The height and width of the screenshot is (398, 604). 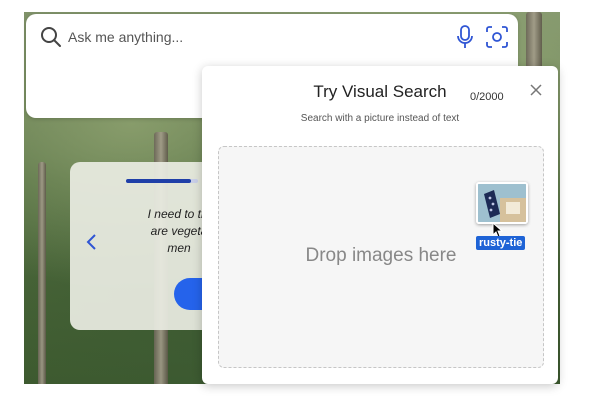 What do you see at coordinates (253, 37) in the screenshot?
I see `search-input` at bounding box center [253, 37].